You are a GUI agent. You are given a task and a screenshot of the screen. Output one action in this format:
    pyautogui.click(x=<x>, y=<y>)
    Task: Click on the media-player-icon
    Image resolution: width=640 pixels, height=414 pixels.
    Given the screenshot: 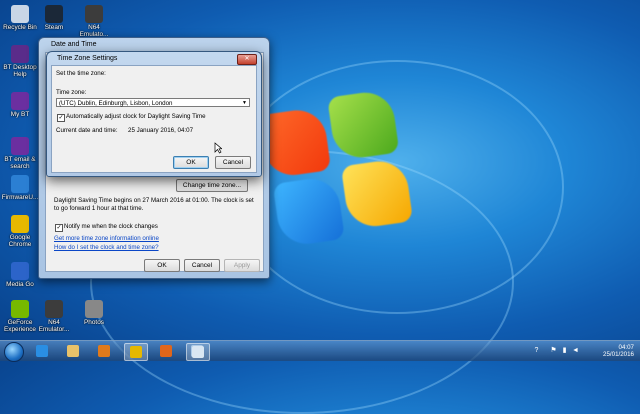 What is the action you would take?
    pyautogui.click(x=104, y=351)
    